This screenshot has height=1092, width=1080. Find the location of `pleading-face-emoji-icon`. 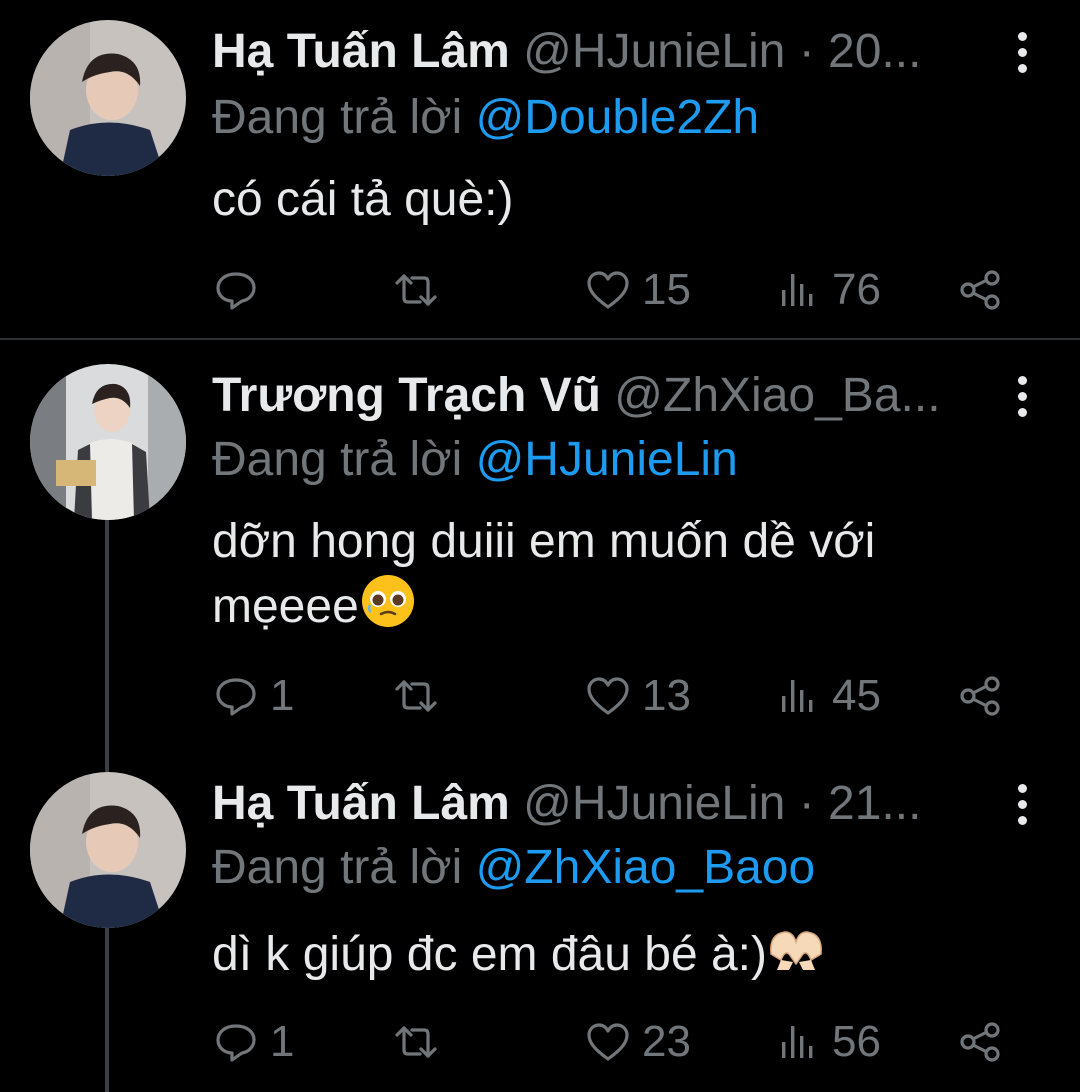

pleading-face-emoji-icon is located at coordinates (387, 601).